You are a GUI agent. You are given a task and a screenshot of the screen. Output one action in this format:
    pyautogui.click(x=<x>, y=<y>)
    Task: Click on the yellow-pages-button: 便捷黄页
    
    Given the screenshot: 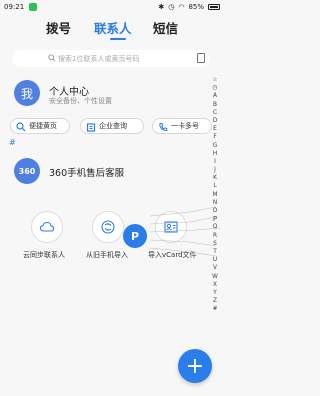 What is the action you would take?
    pyautogui.click(x=40, y=126)
    